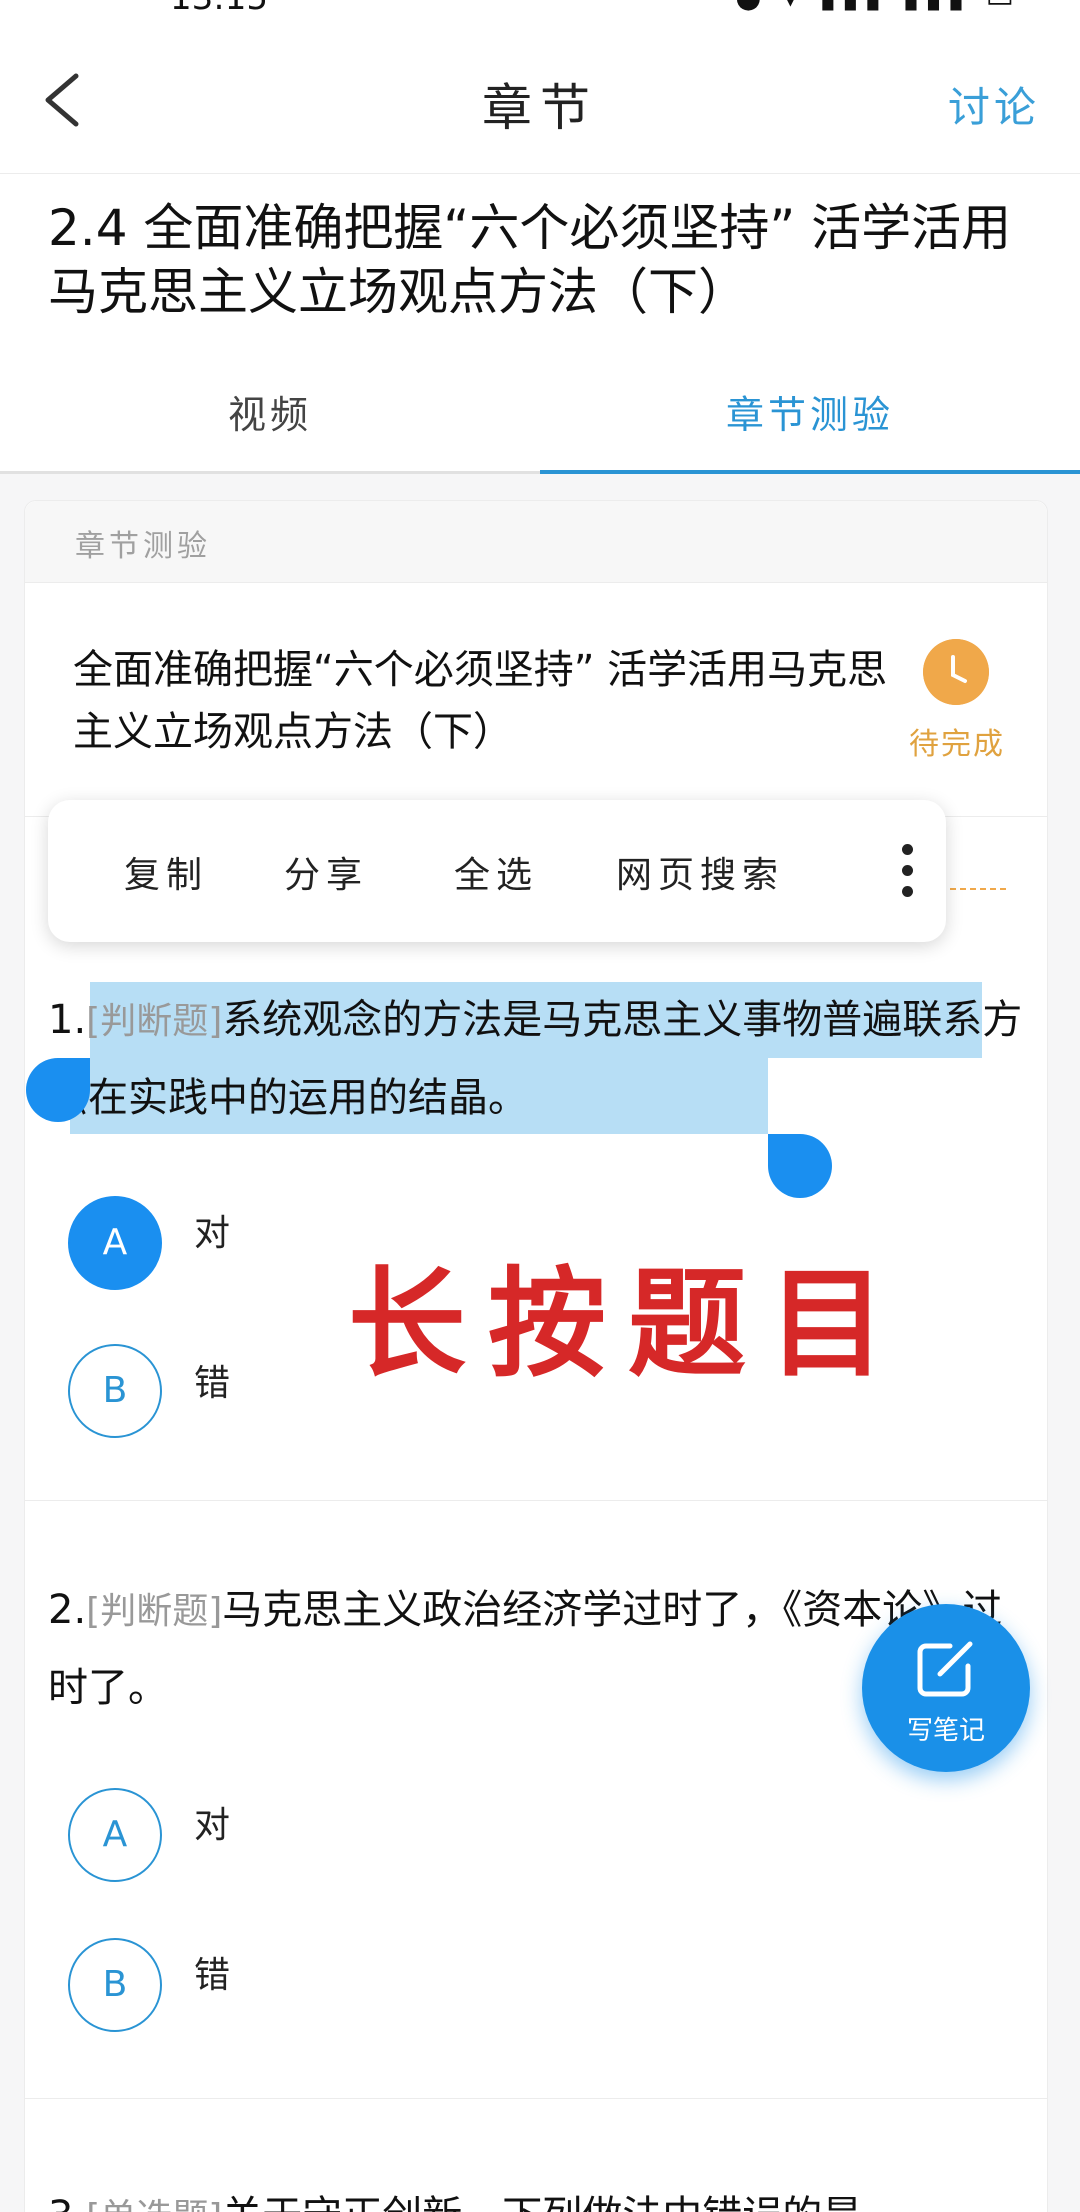  Describe the element at coordinates (115, 1243) in the screenshot. I see `option-a-selected: A` at that location.